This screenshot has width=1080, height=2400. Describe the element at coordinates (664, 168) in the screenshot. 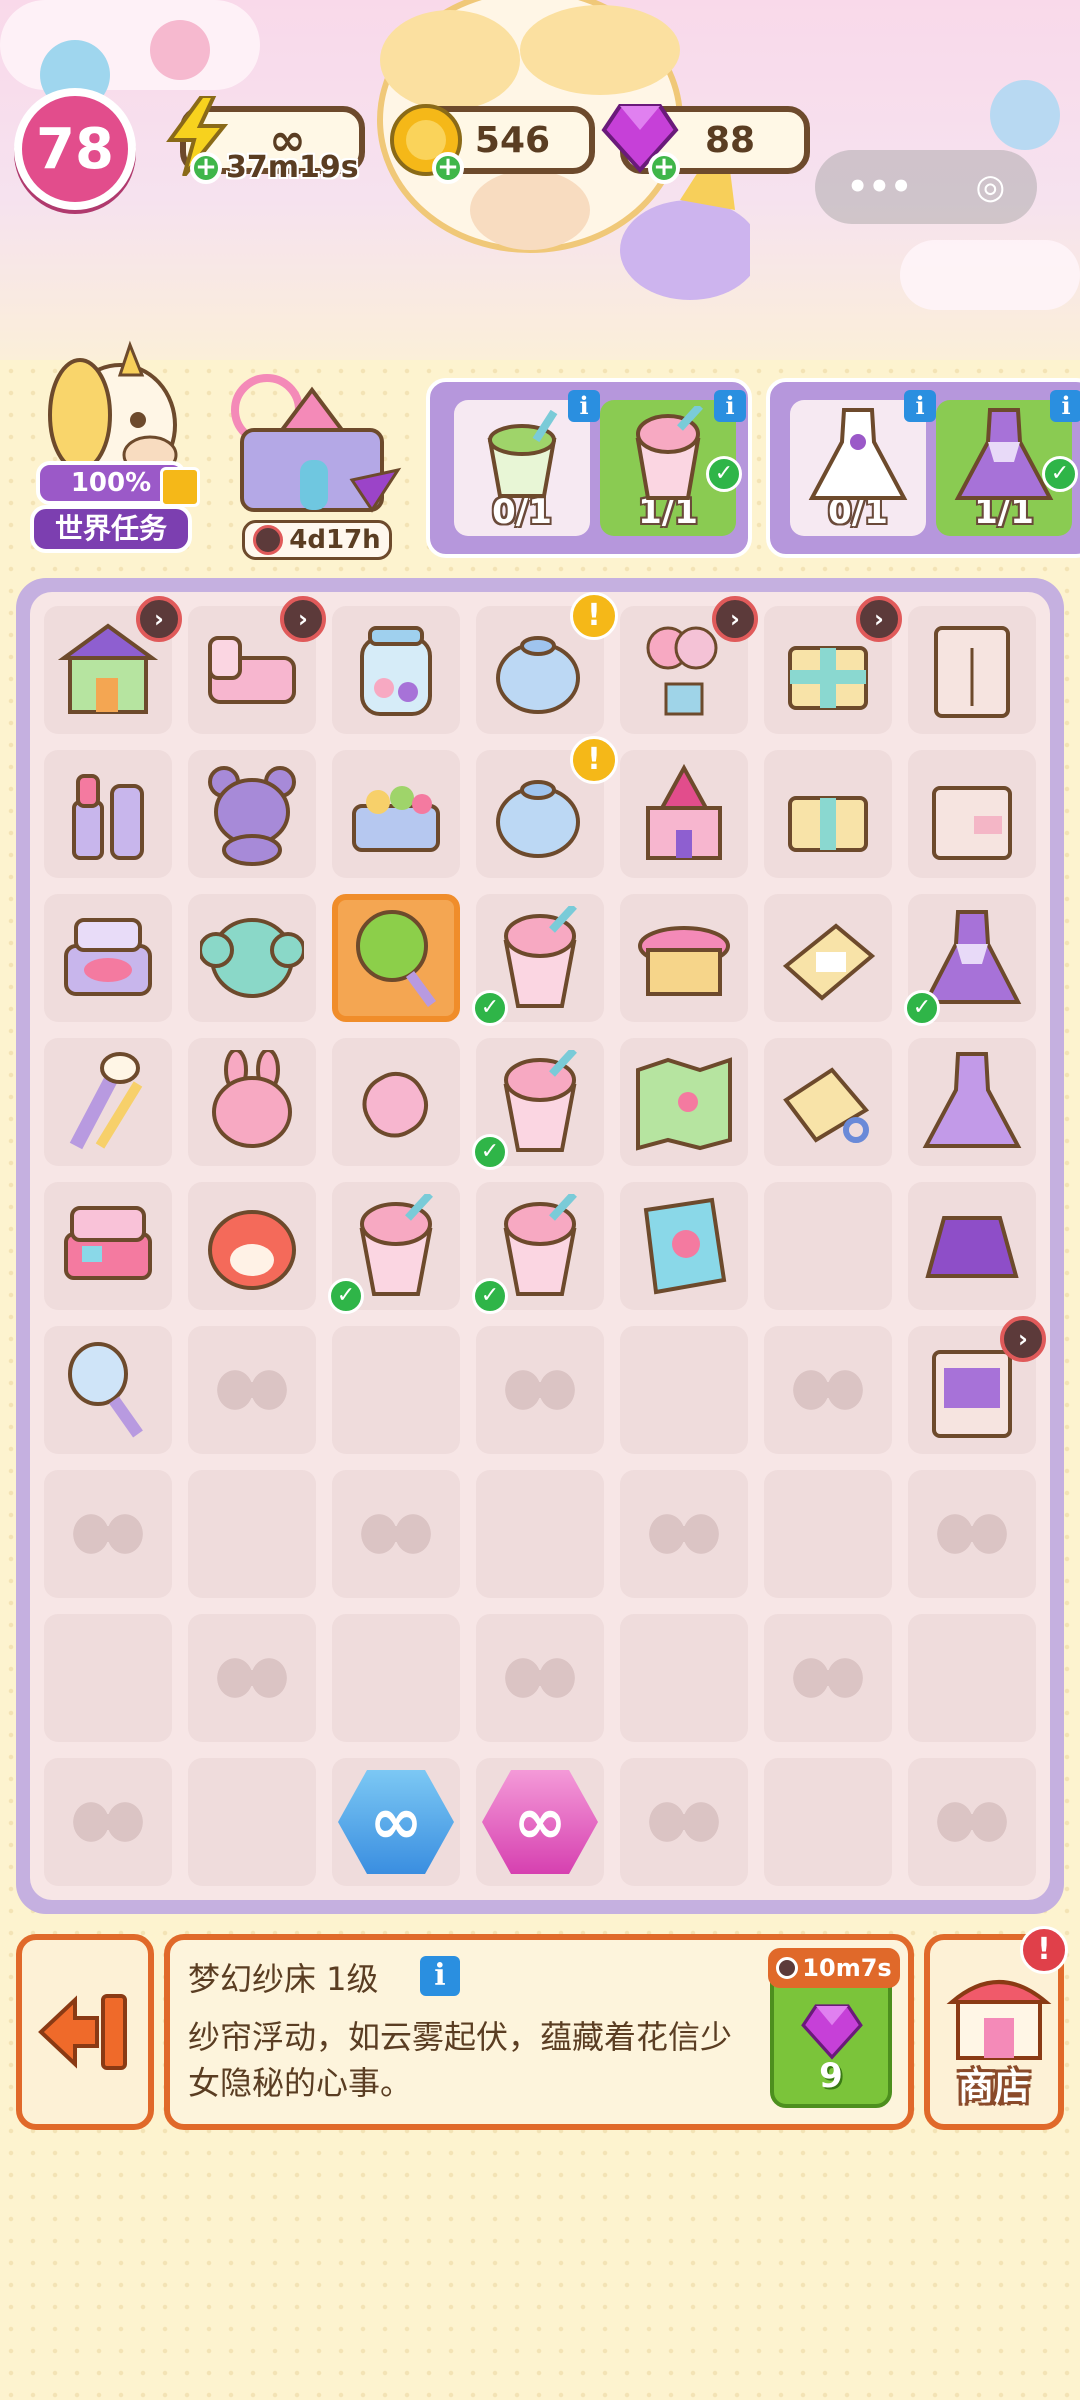

I see `gem-plus-button: +` at that location.